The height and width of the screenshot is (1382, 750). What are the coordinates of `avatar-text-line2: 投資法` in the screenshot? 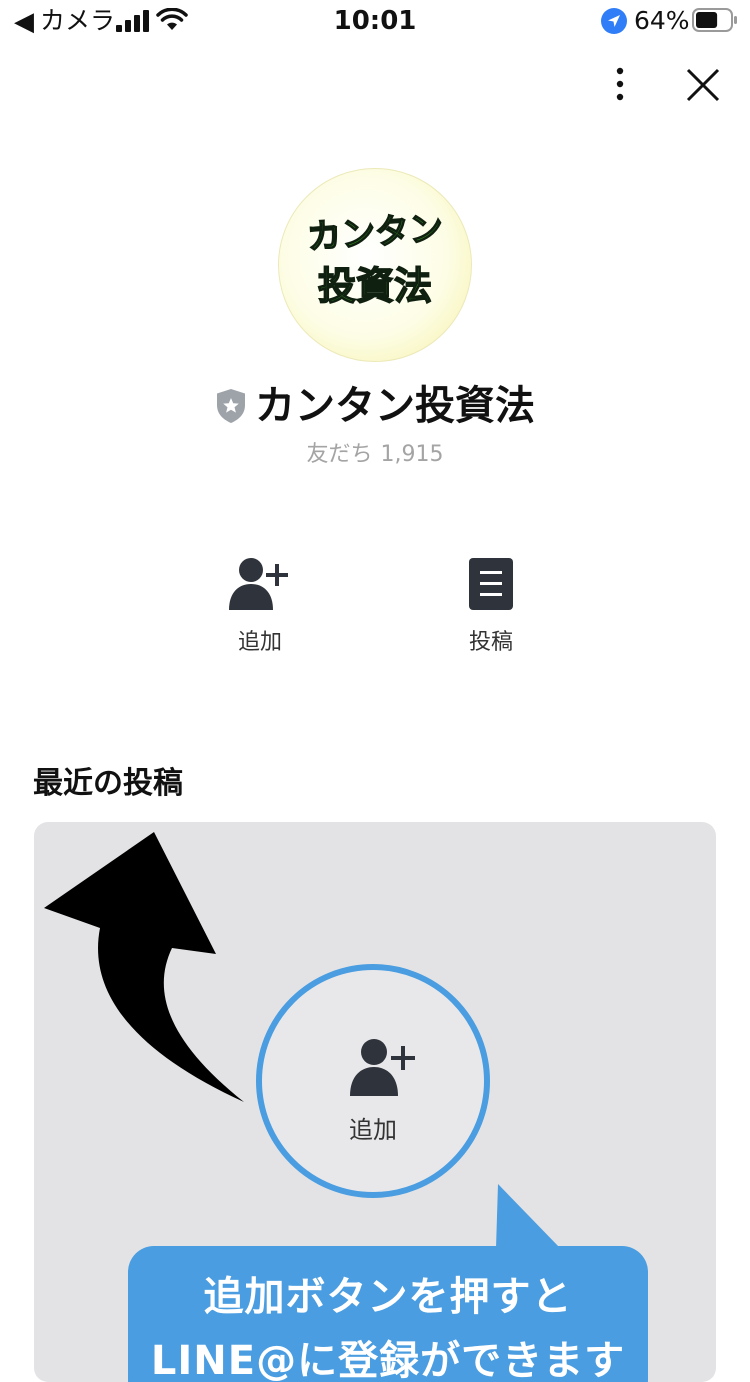 It's located at (375, 286).